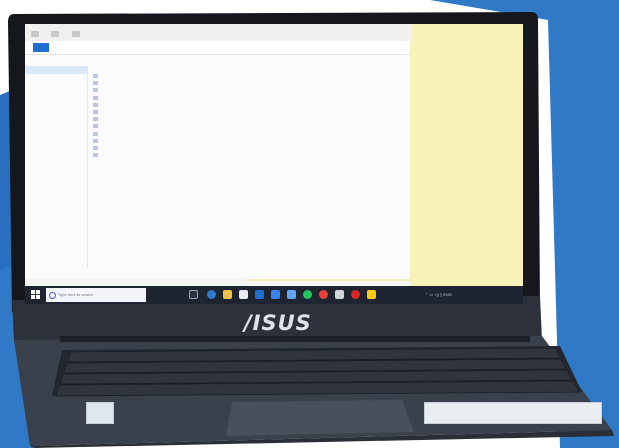 This screenshot has width=619, height=448. What do you see at coordinates (249, 69) in the screenshot?
I see `file-list-header` at bounding box center [249, 69].